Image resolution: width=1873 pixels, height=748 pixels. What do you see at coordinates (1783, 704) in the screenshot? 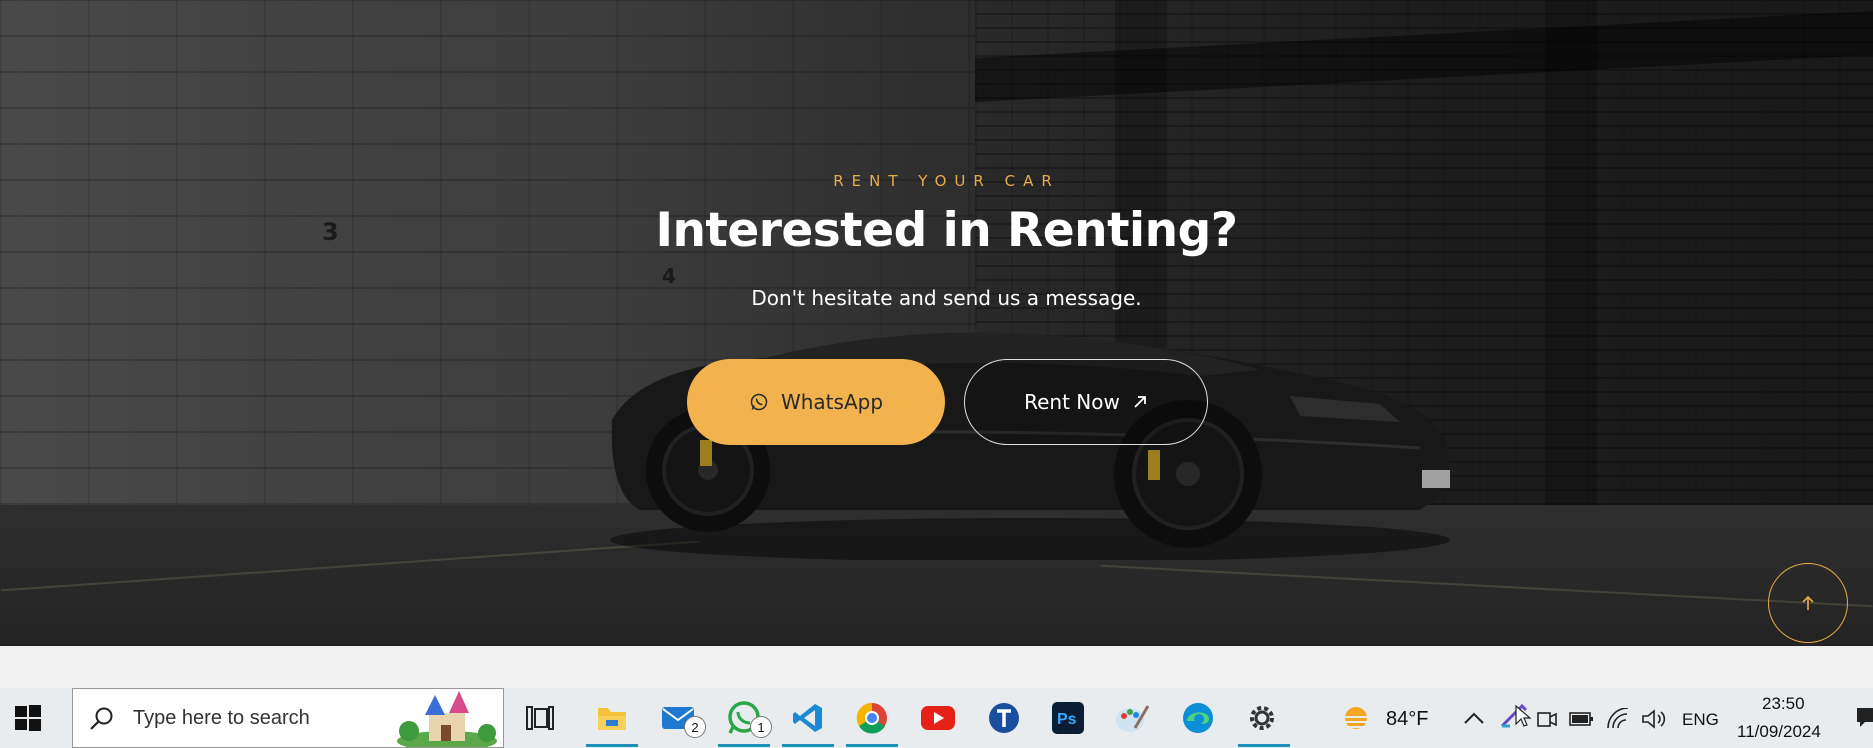
I see `clock-time: 23:50` at bounding box center [1783, 704].